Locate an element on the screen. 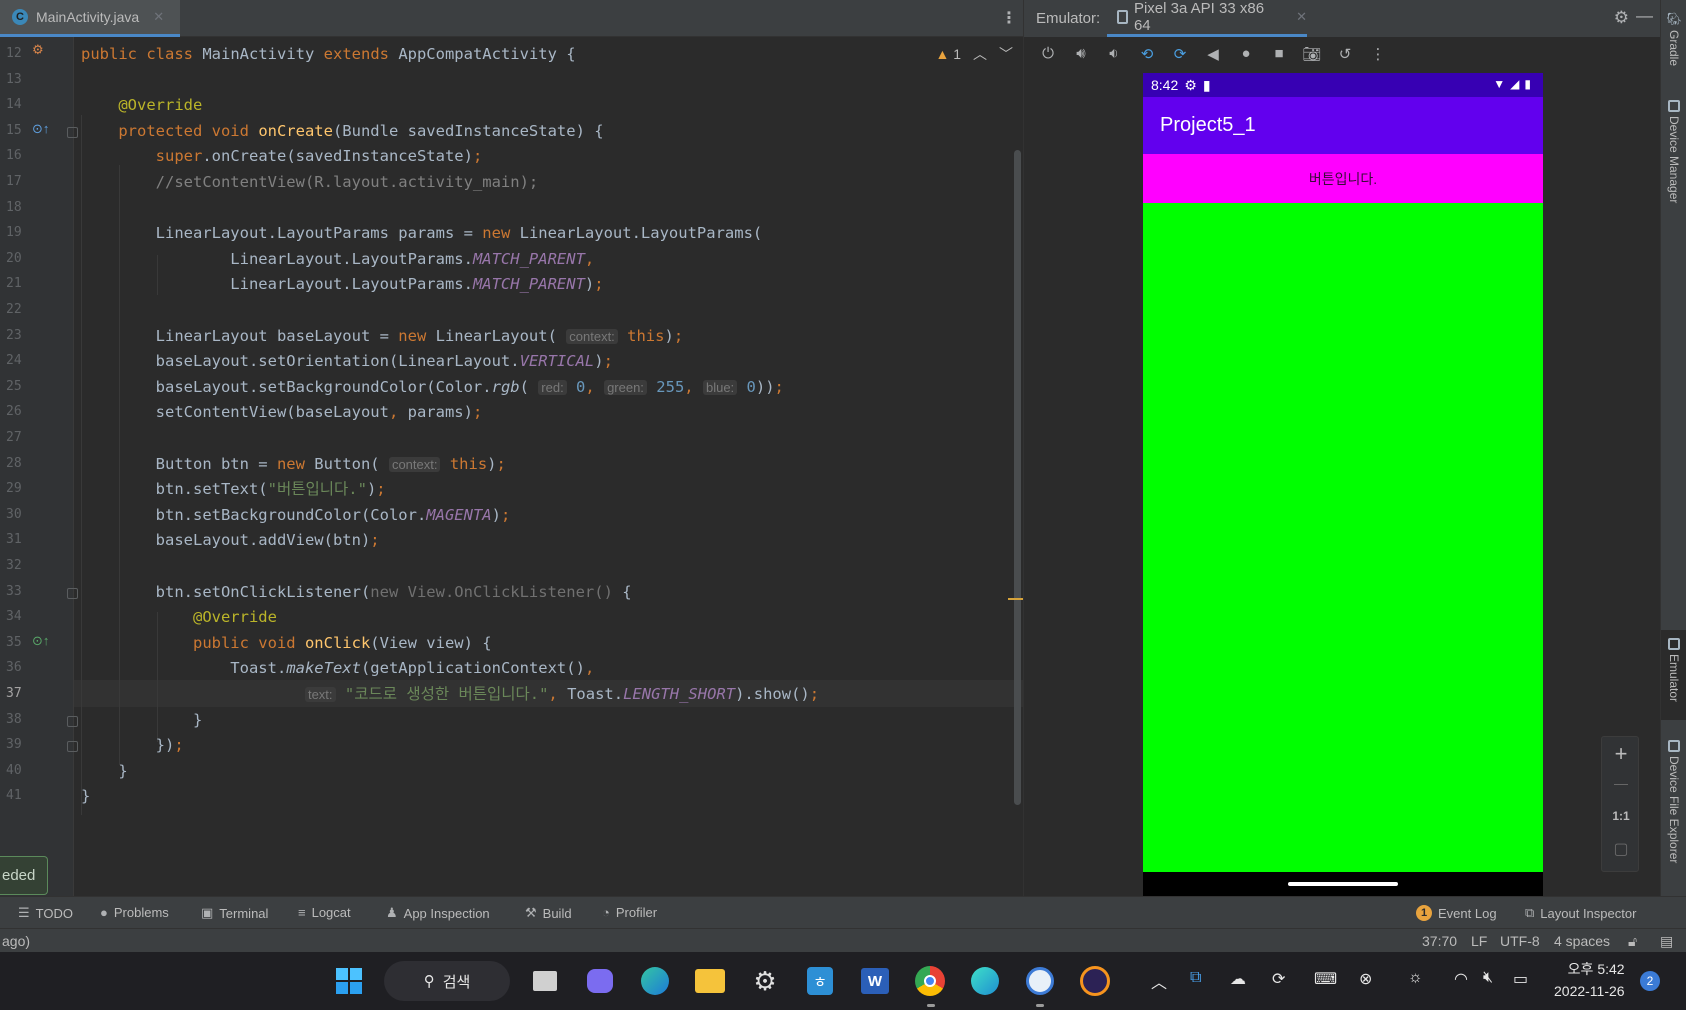 This screenshot has height=1010, width=1686. code-line: }); is located at coordinates (132, 745).